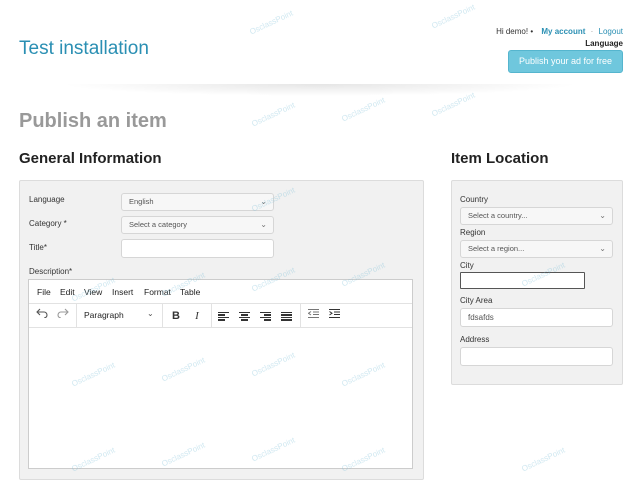  I want to click on align-center-icon, so click(244, 316).